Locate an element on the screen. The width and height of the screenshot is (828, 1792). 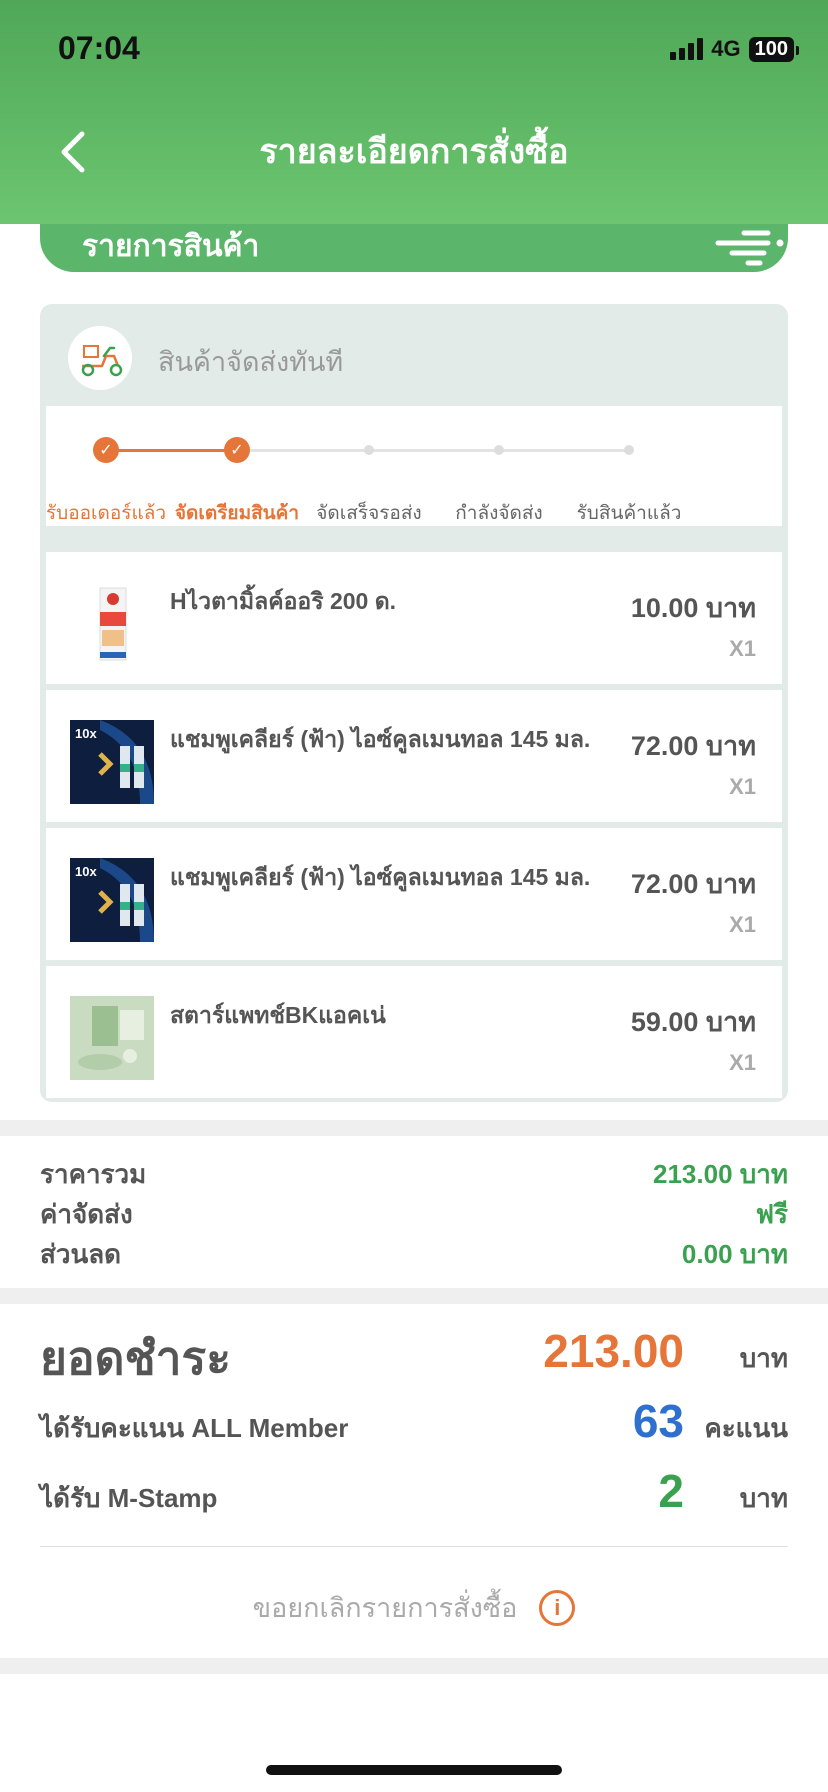
info-icon: i is located at coordinates (557, 1607).